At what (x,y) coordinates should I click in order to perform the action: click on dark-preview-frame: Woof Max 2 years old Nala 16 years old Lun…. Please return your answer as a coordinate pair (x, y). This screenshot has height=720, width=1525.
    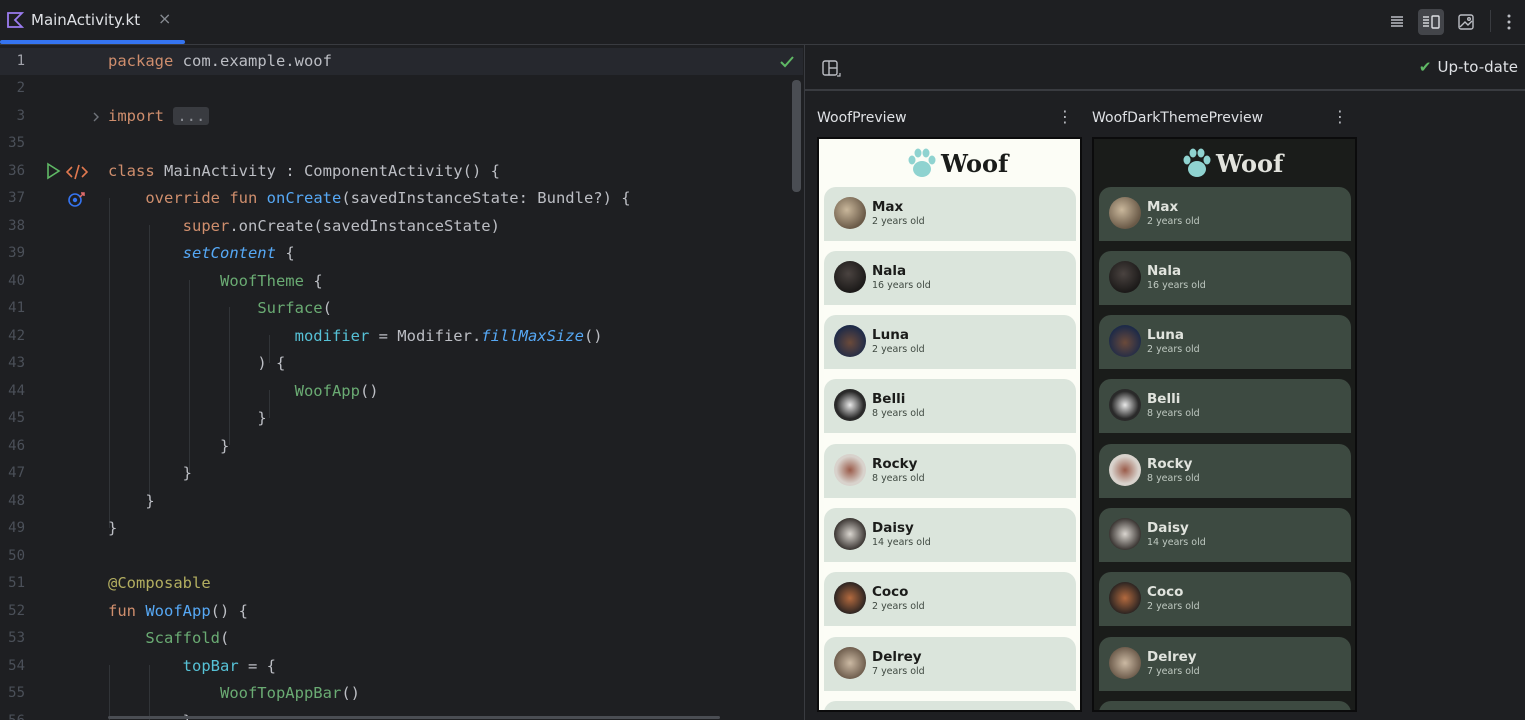
    Looking at the image, I should click on (1224, 424).